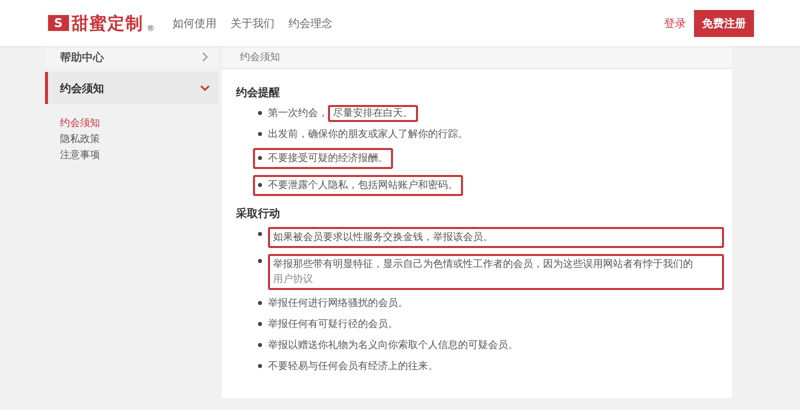 The image size is (800, 410). Describe the element at coordinates (310, 23) in the screenshot. I see `nav-link: 约会理念` at that location.